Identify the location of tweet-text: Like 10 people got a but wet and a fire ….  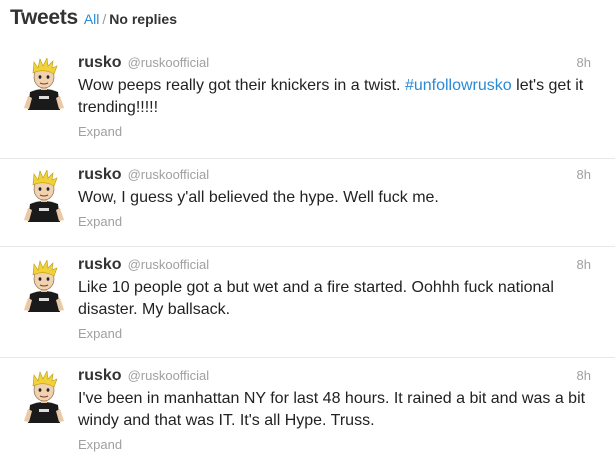
(335, 299).